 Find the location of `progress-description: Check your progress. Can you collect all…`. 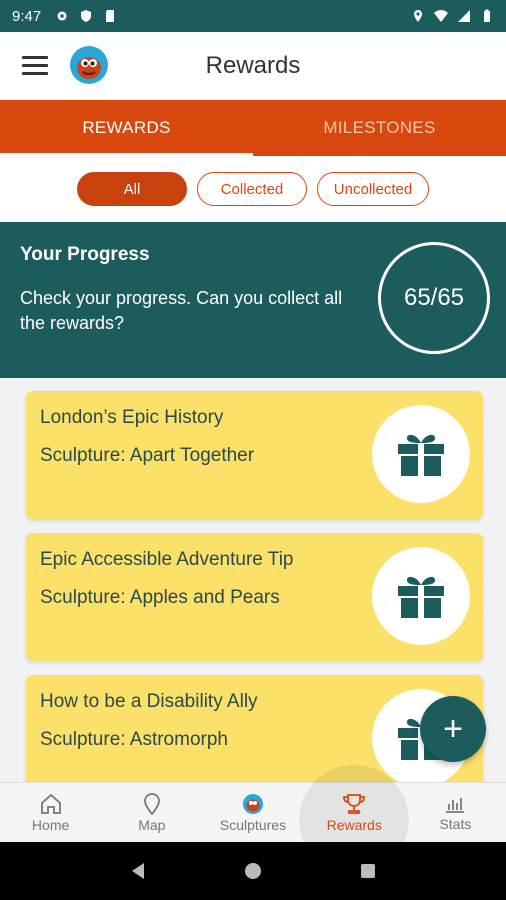

progress-description: Check your progress. Can you collect all… is located at coordinates (181, 310).